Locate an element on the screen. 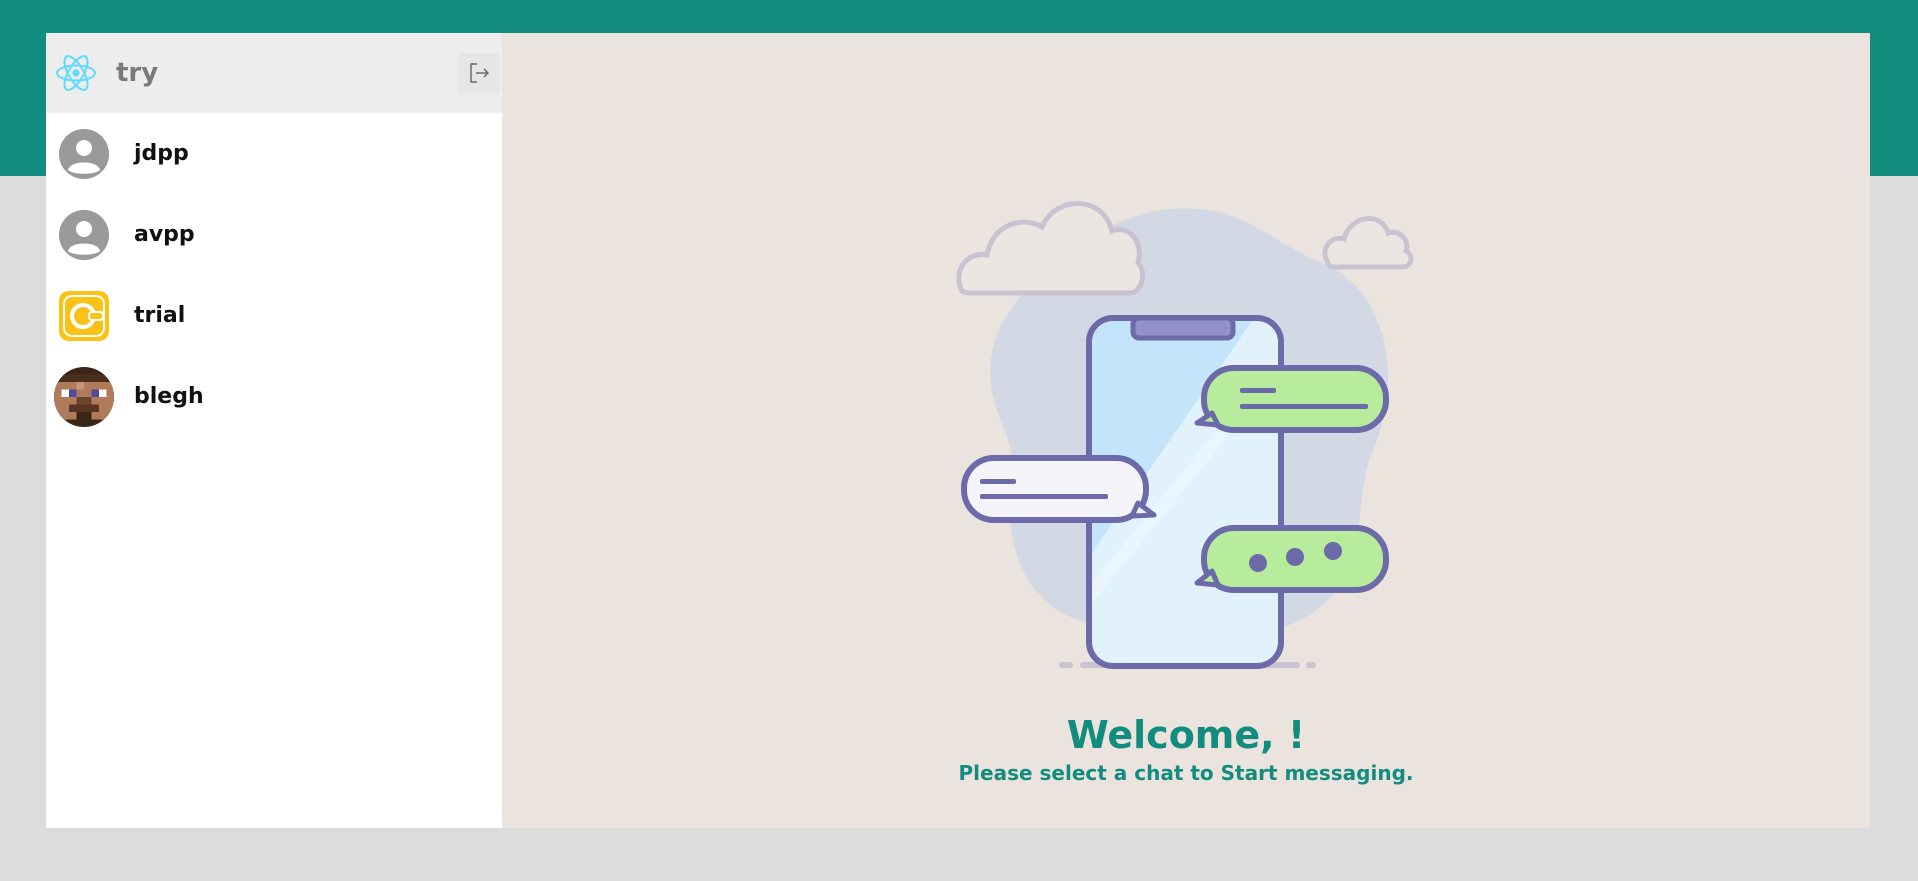 Image resolution: width=1918 pixels, height=881 pixels. react-atom-icon is located at coordinates (76, 73).